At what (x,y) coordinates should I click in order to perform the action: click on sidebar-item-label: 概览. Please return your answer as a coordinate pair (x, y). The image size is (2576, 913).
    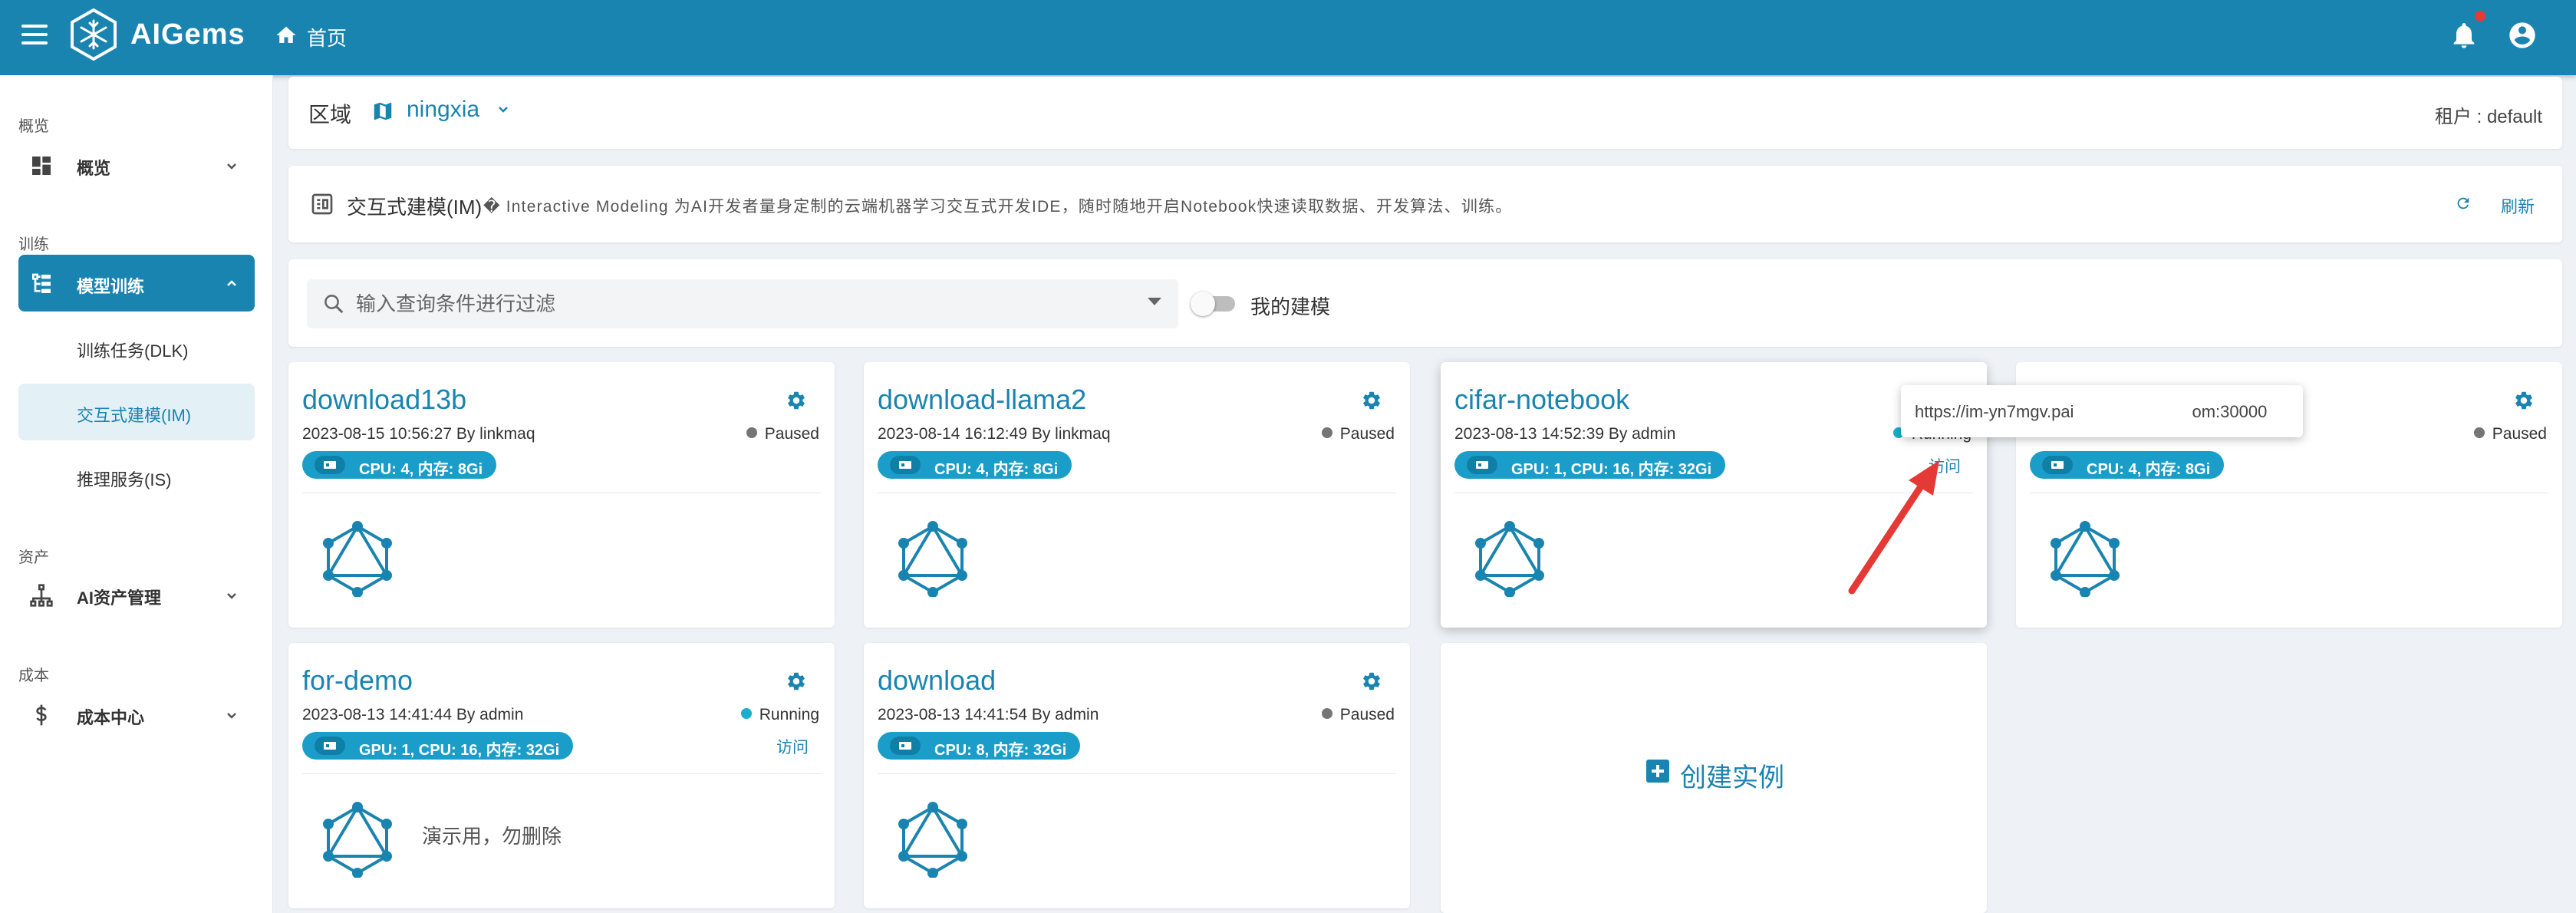
    Looking at the image, I should click on (94, 168).